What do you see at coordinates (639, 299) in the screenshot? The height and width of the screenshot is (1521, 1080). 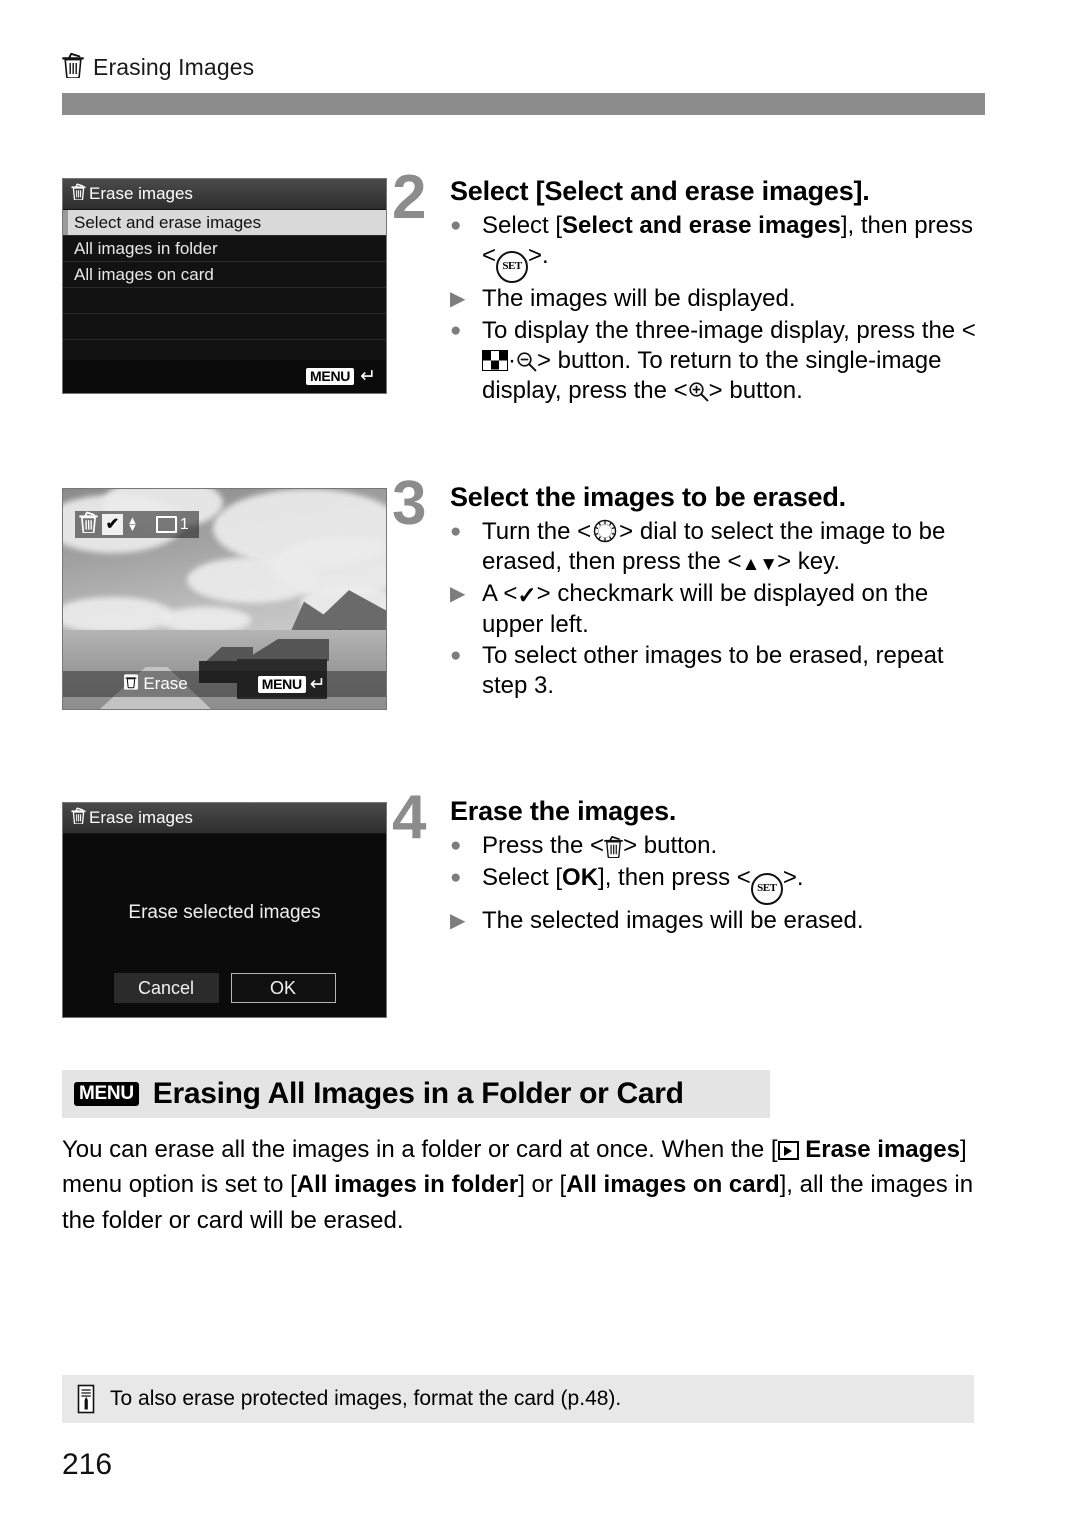 I see `bullet-text: The images will be displayed.` at bounding box center [639, 299].